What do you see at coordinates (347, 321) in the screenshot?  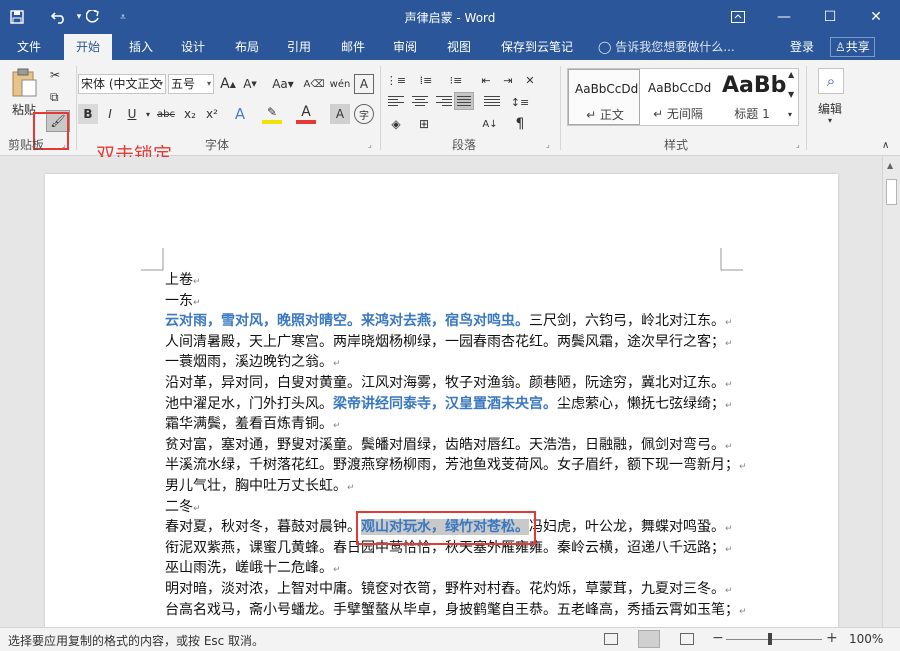 I see `highlighted-text: 云对雨，雪对风，晚照对晴空。来鸿对去燕，宿鸟对鸣虫。` at bounding box center [347, 321].